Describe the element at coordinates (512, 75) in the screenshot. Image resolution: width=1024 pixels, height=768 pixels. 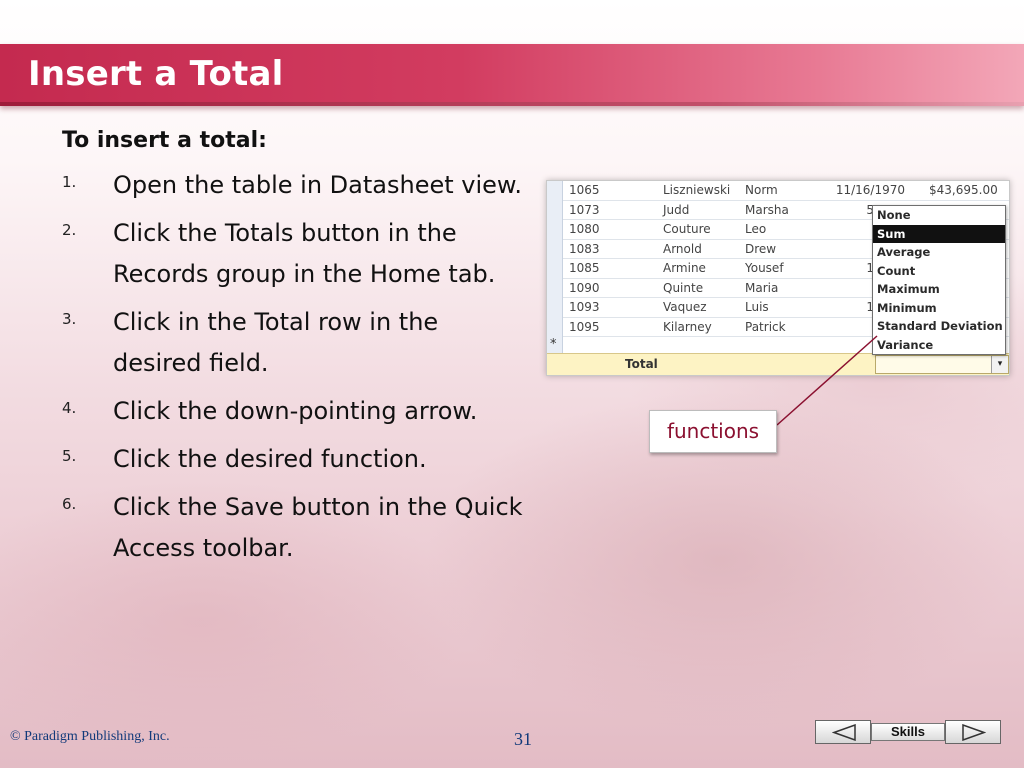
I see `title-bar: Insert a Total` at that location.